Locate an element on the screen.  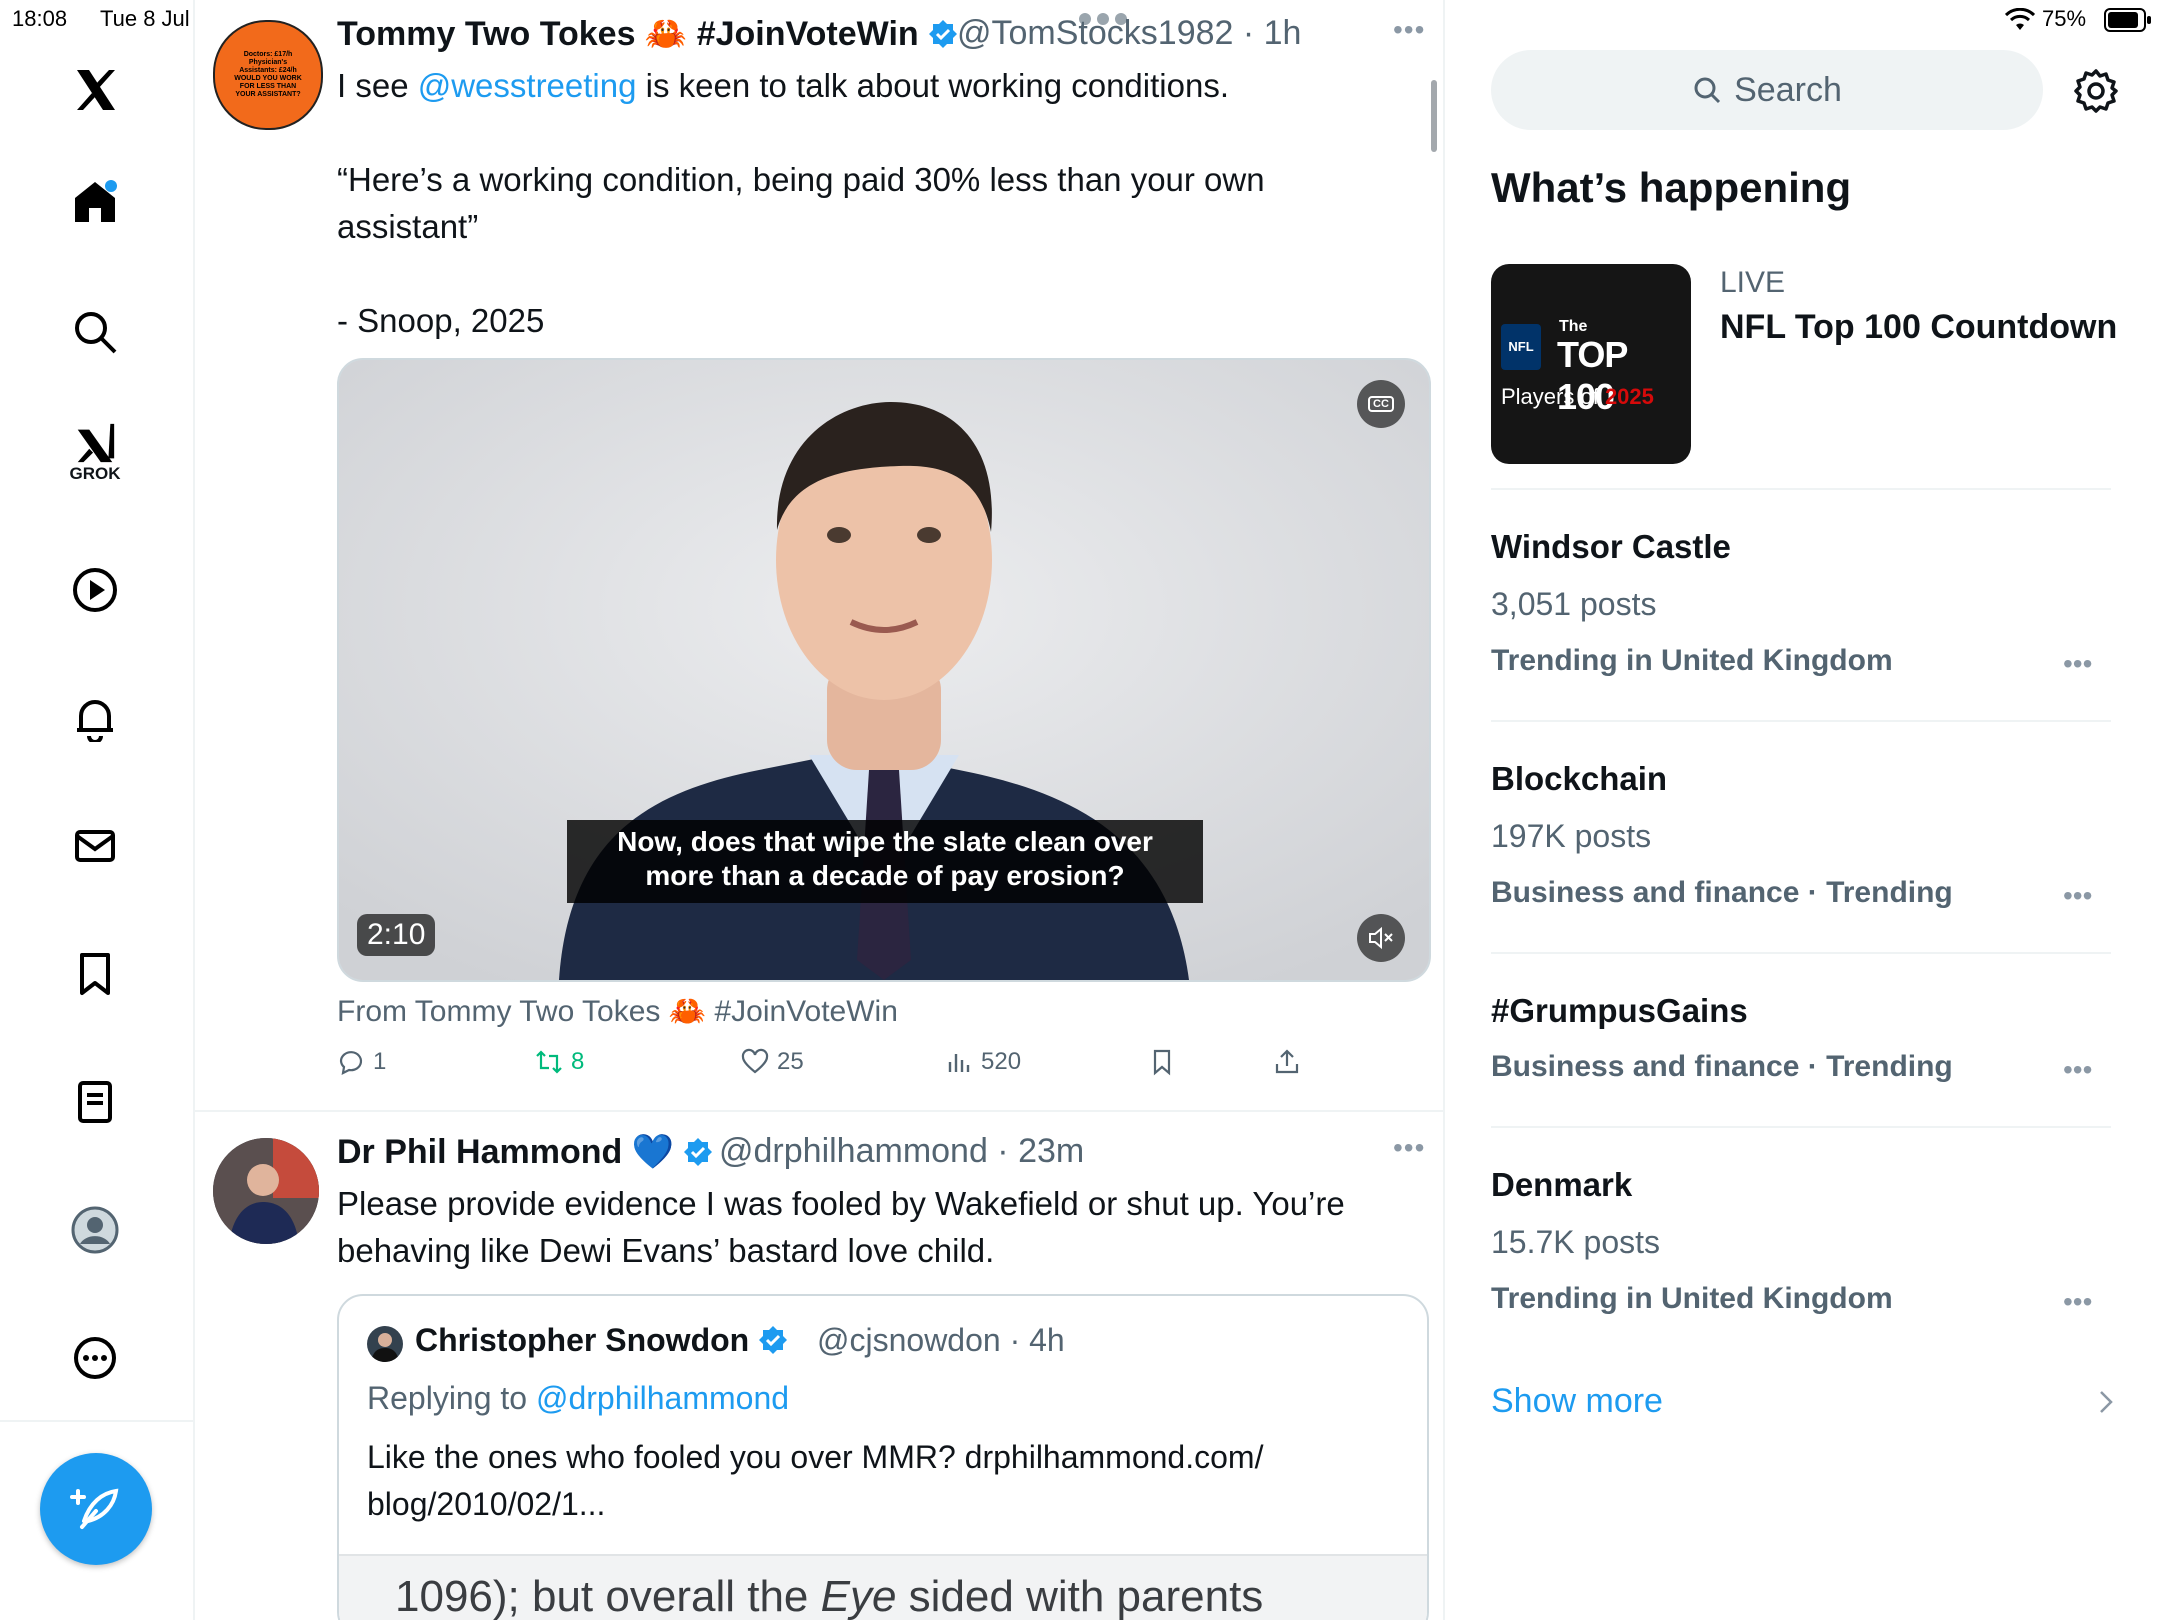
replying-to-link: @drphilhammond is located at coordinates (662, 1398).